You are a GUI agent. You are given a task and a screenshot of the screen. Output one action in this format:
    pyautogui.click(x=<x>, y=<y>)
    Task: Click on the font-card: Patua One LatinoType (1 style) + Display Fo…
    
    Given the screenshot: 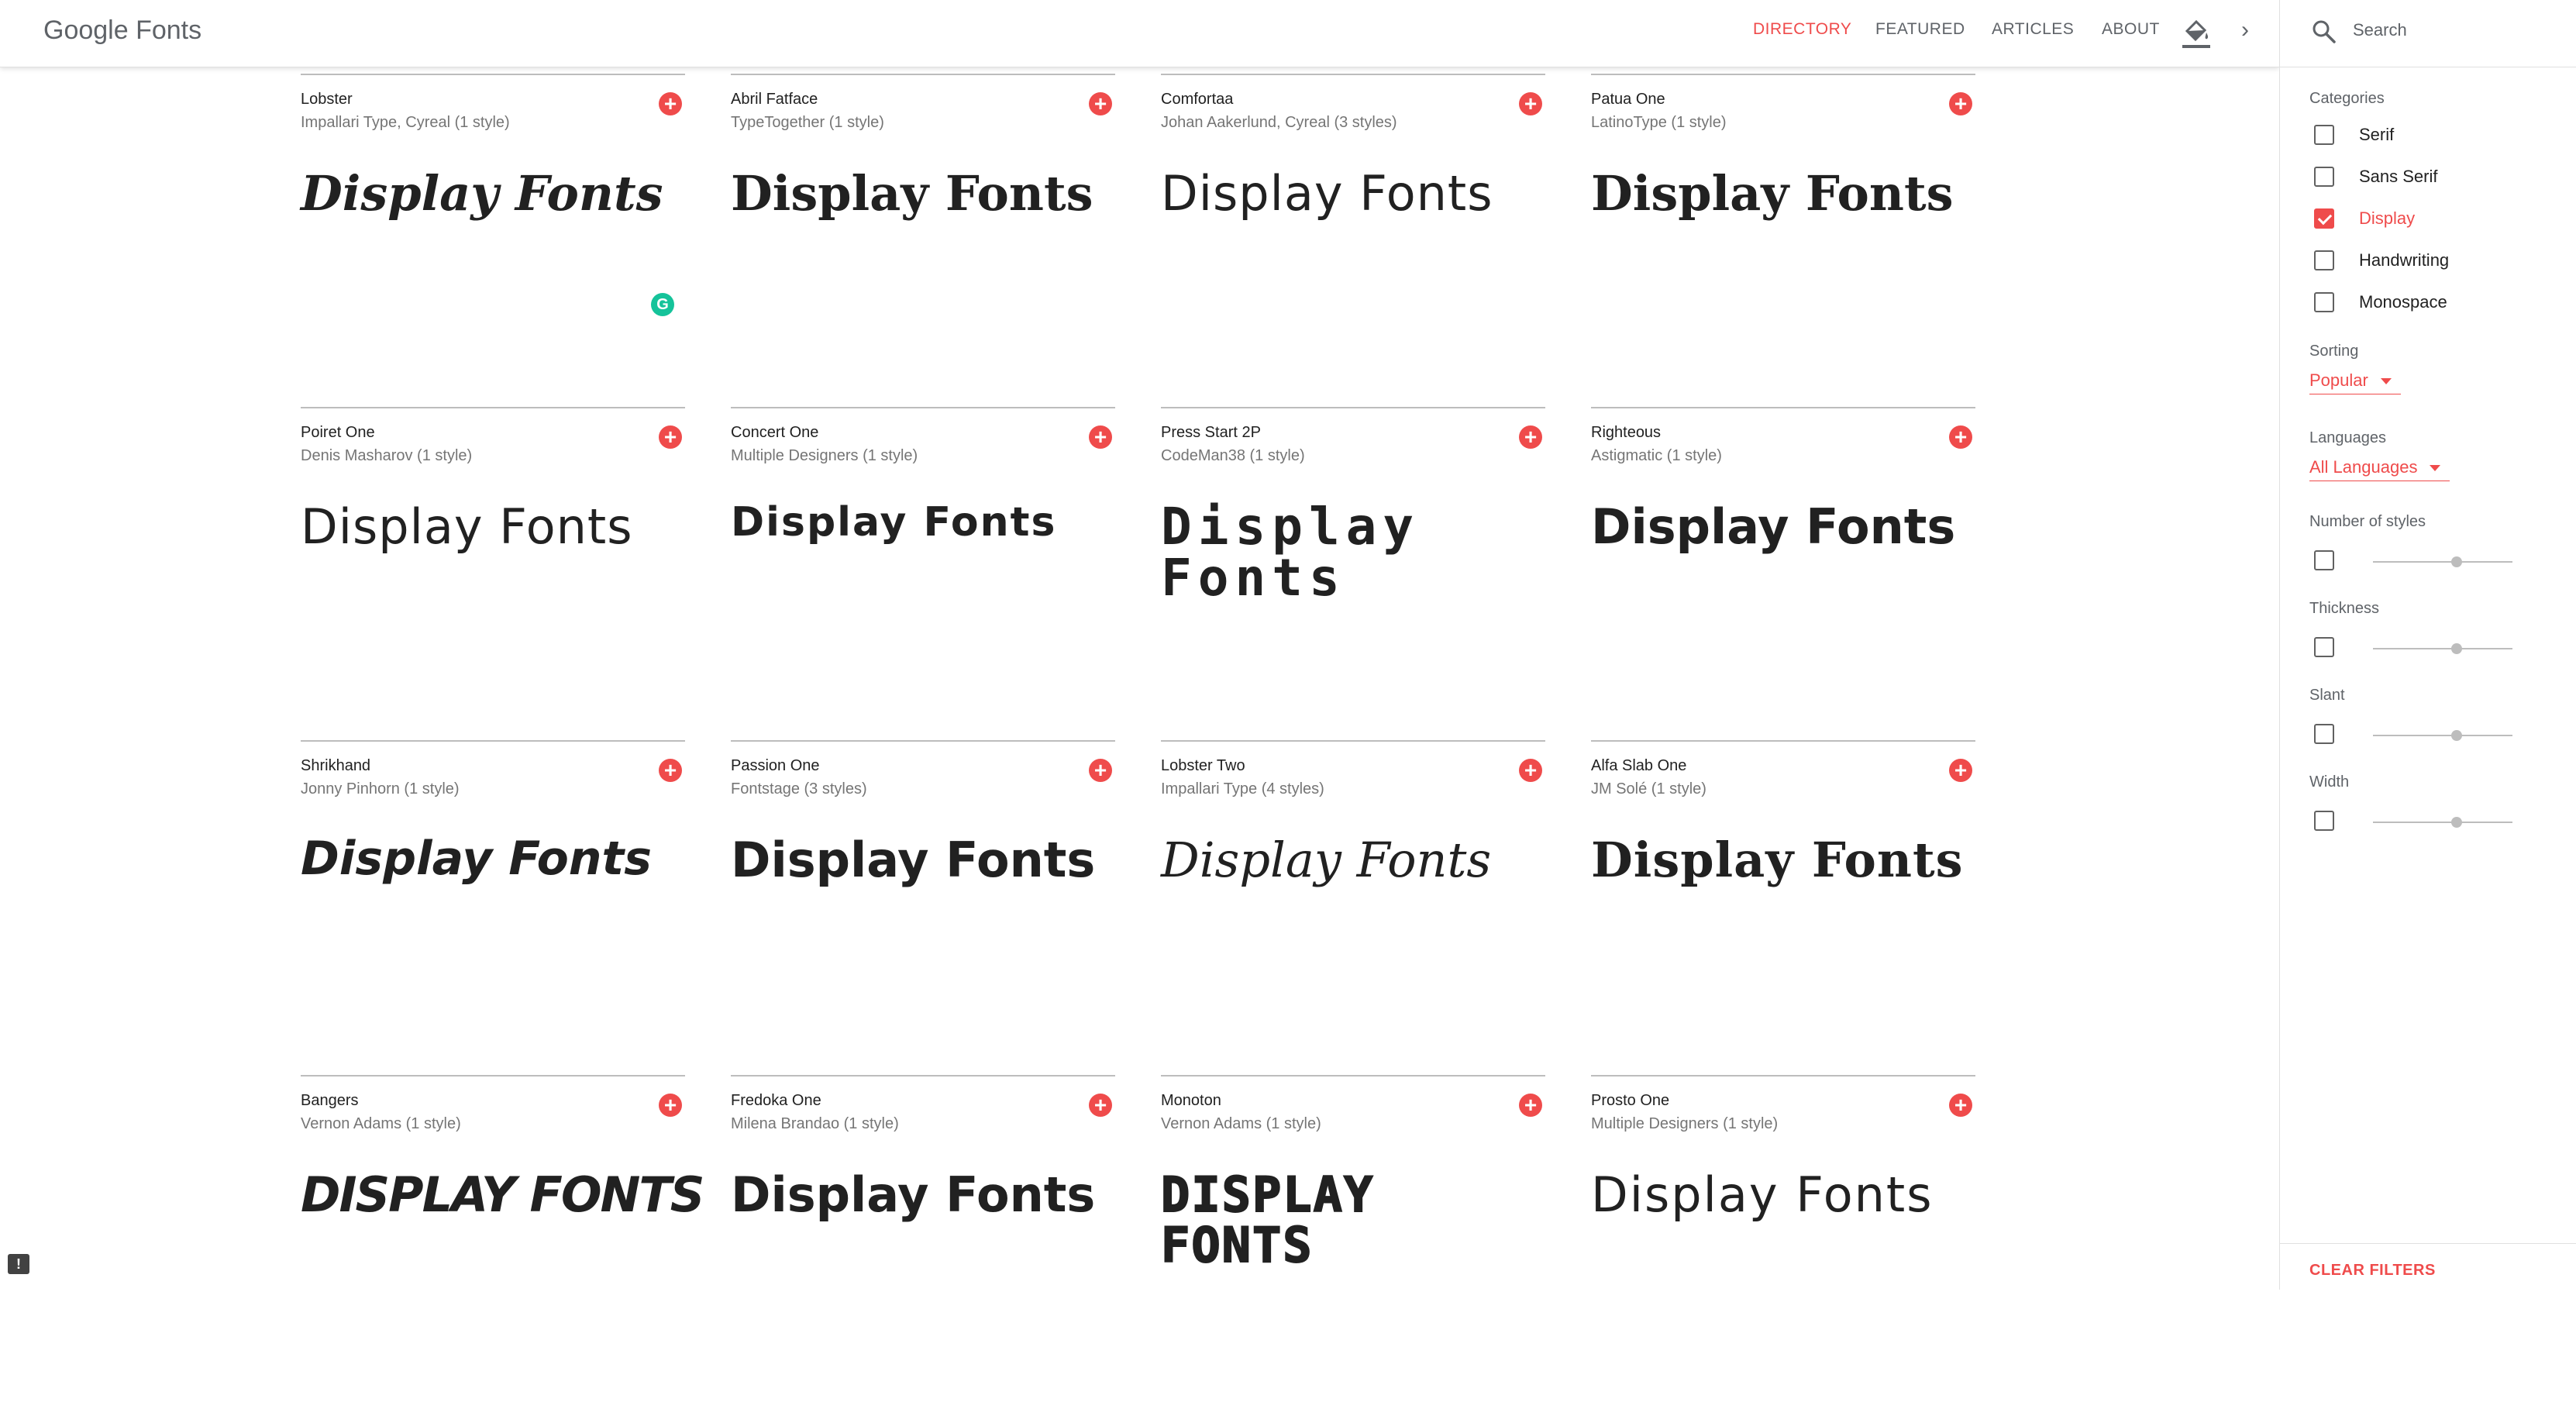 What is the action you would take?
    pyautogui.click(x=1783, y=237)
    